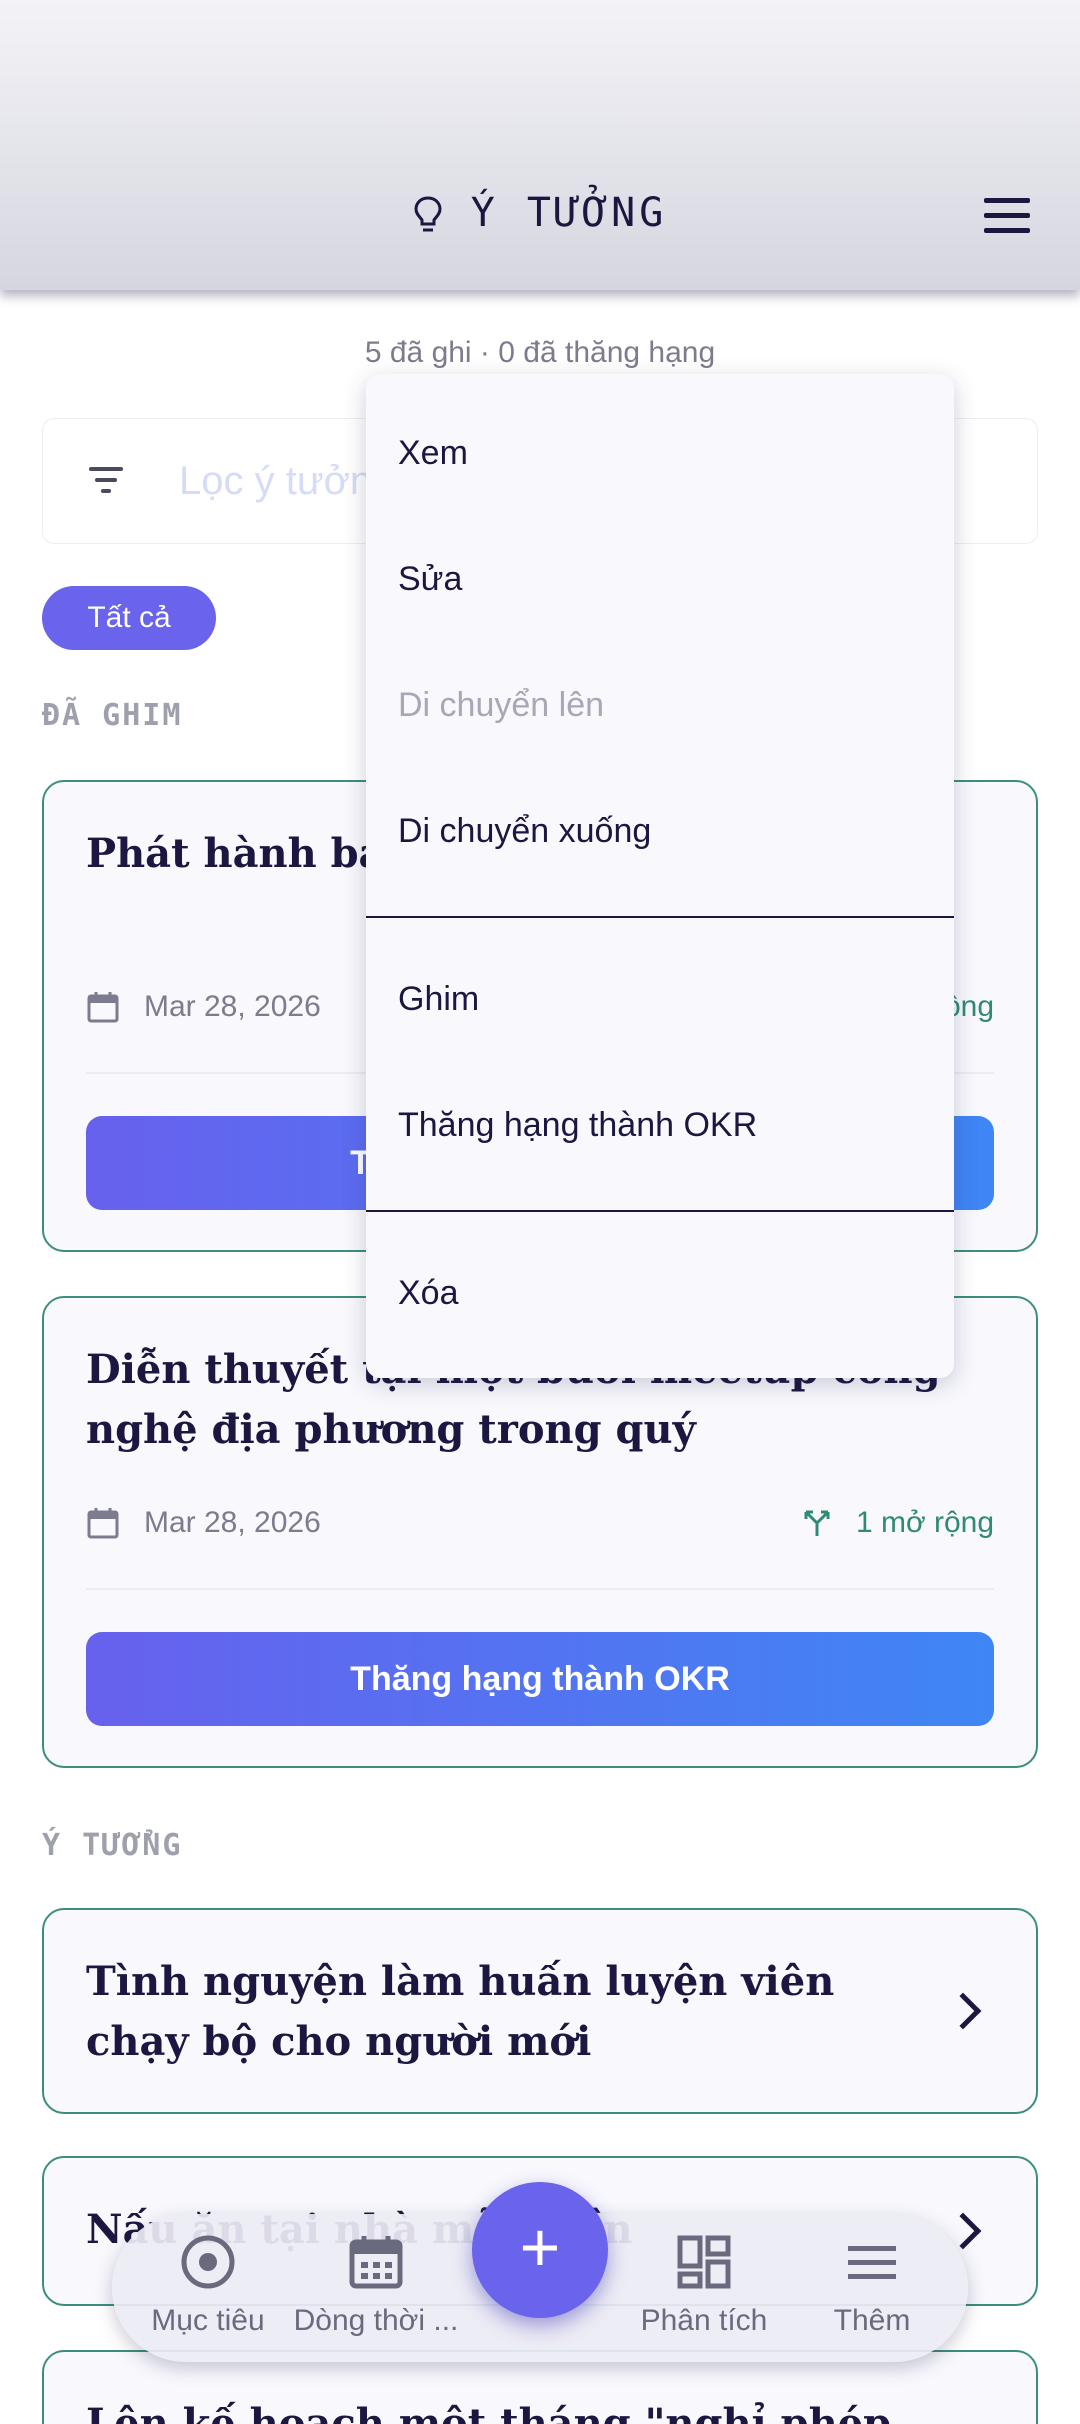  What do you see at coordinates (112, 1845) in the screenshot?
I see `section-label-ideas: Ý TƯỞNG` at bounding box center [112, 1845].